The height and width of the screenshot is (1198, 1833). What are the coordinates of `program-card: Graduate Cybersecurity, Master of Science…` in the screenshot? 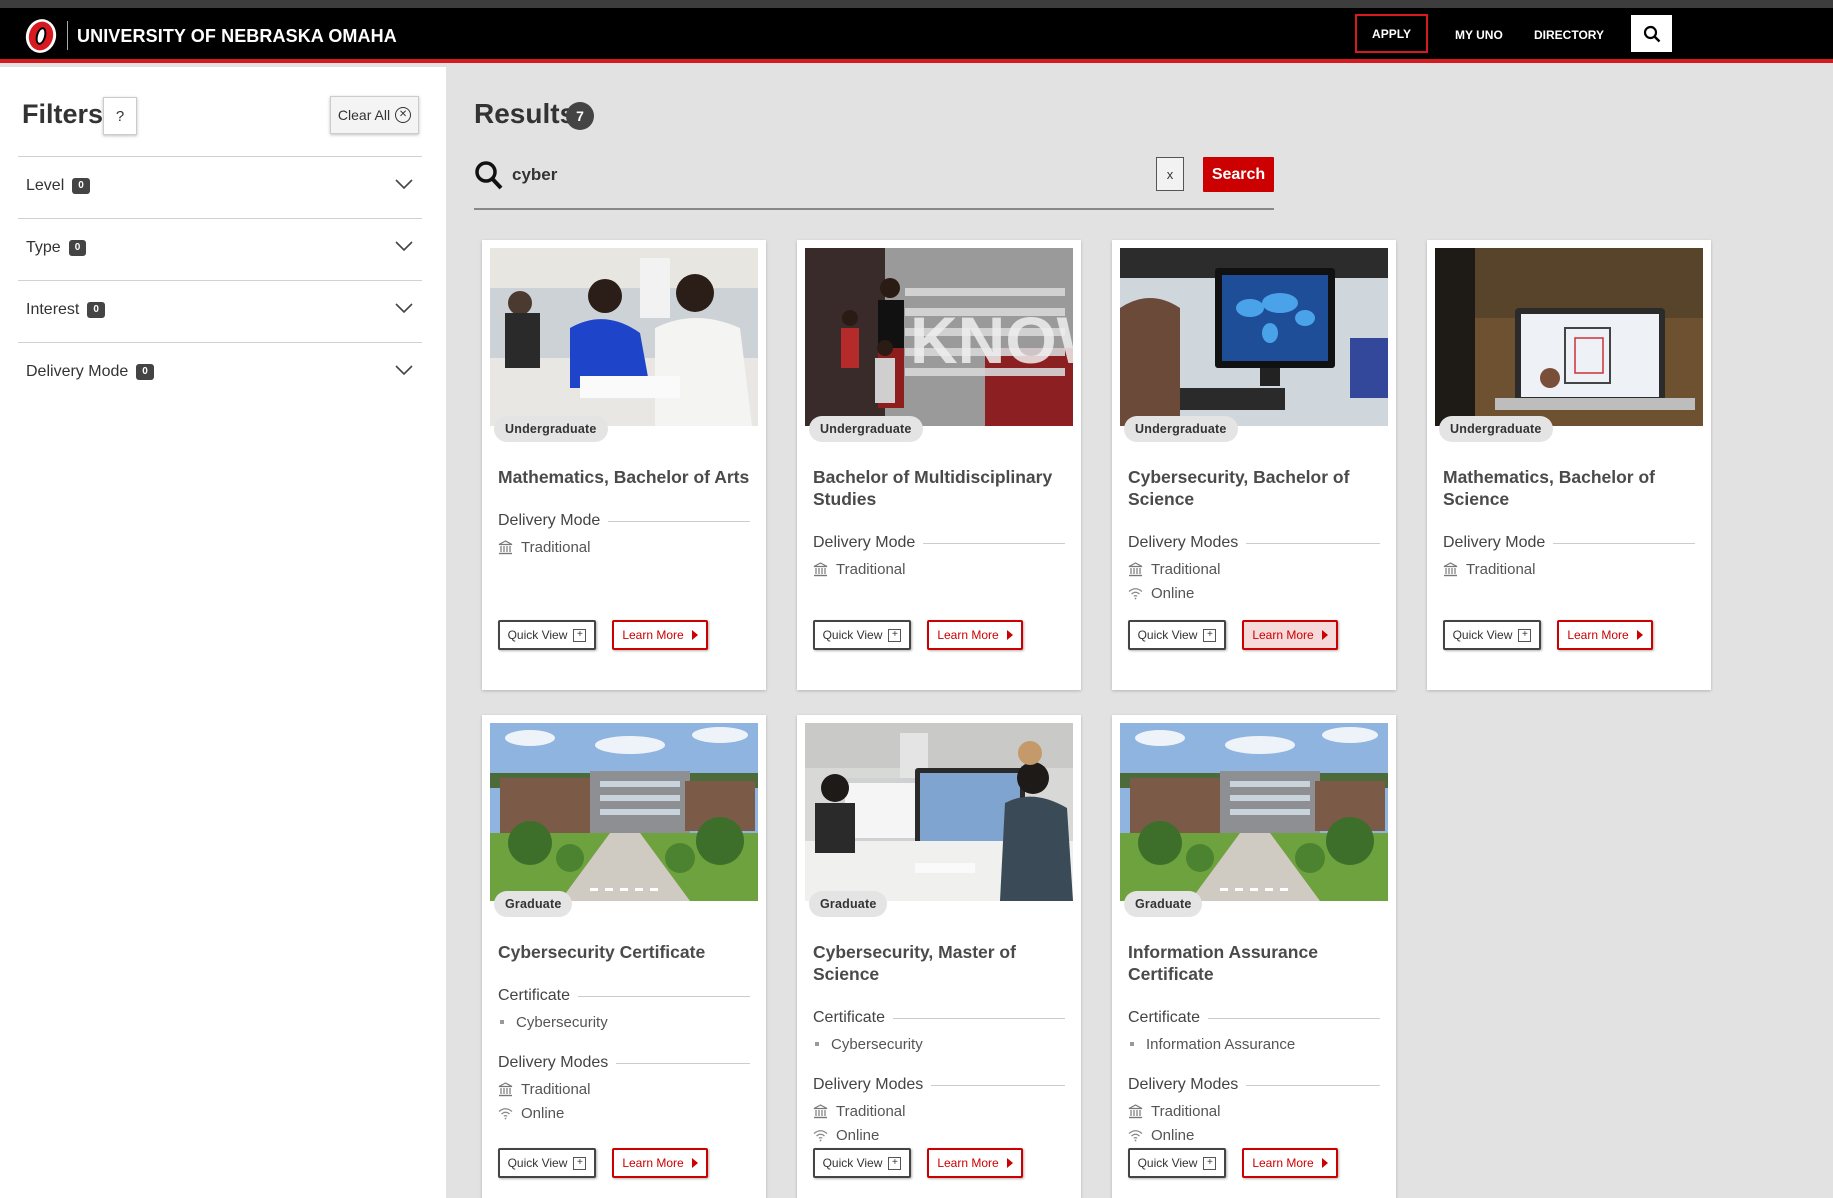 It's located at (939, 956).